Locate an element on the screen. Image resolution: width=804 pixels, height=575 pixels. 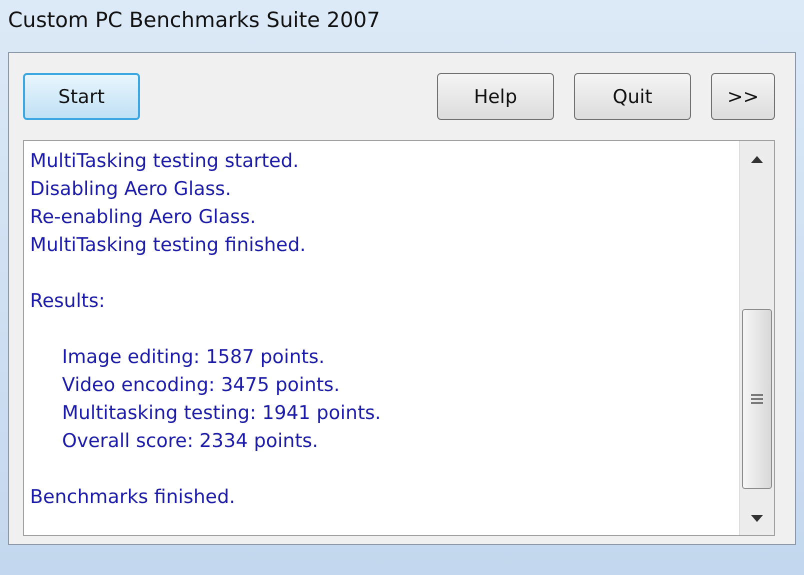
scrollbar is located at coordinates (756, 338).